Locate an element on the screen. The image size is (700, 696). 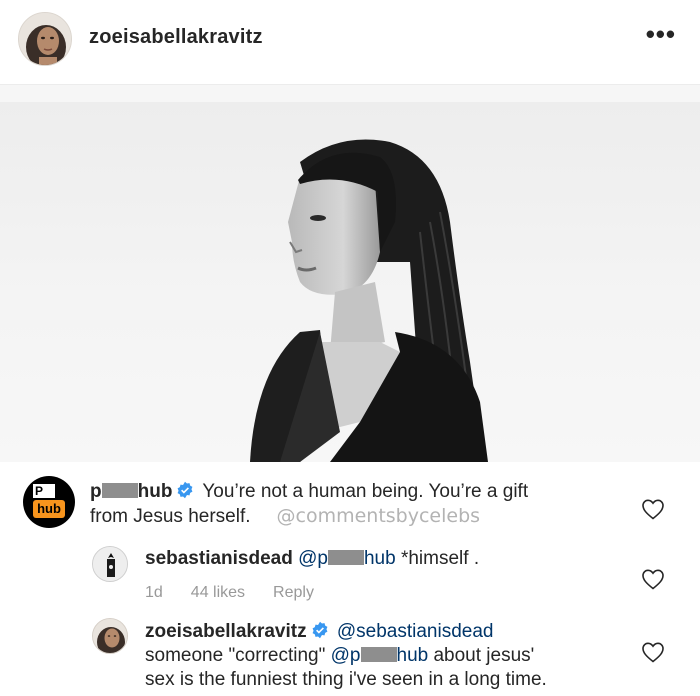
reply-text: sebastianisdead @p hub *himself . is located at coordinates (385, 559).